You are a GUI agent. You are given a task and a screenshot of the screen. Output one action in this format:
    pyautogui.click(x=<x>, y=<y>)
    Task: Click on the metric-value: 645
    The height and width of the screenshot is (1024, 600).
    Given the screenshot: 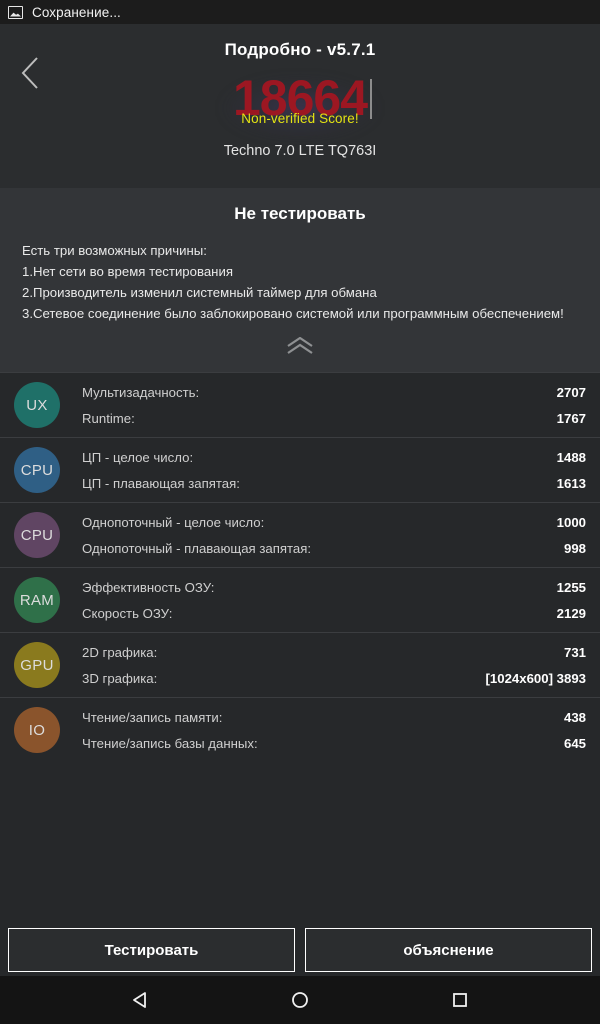 What is the action you would take?
    pyautogui.click(x=574, y=743)
    